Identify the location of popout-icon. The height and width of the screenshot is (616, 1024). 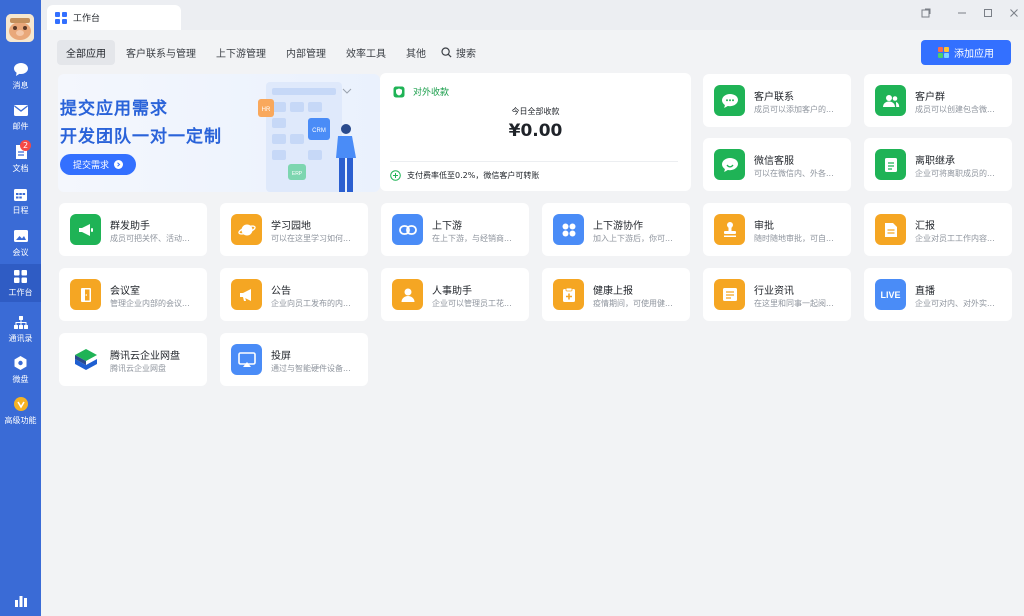
(926, 12).